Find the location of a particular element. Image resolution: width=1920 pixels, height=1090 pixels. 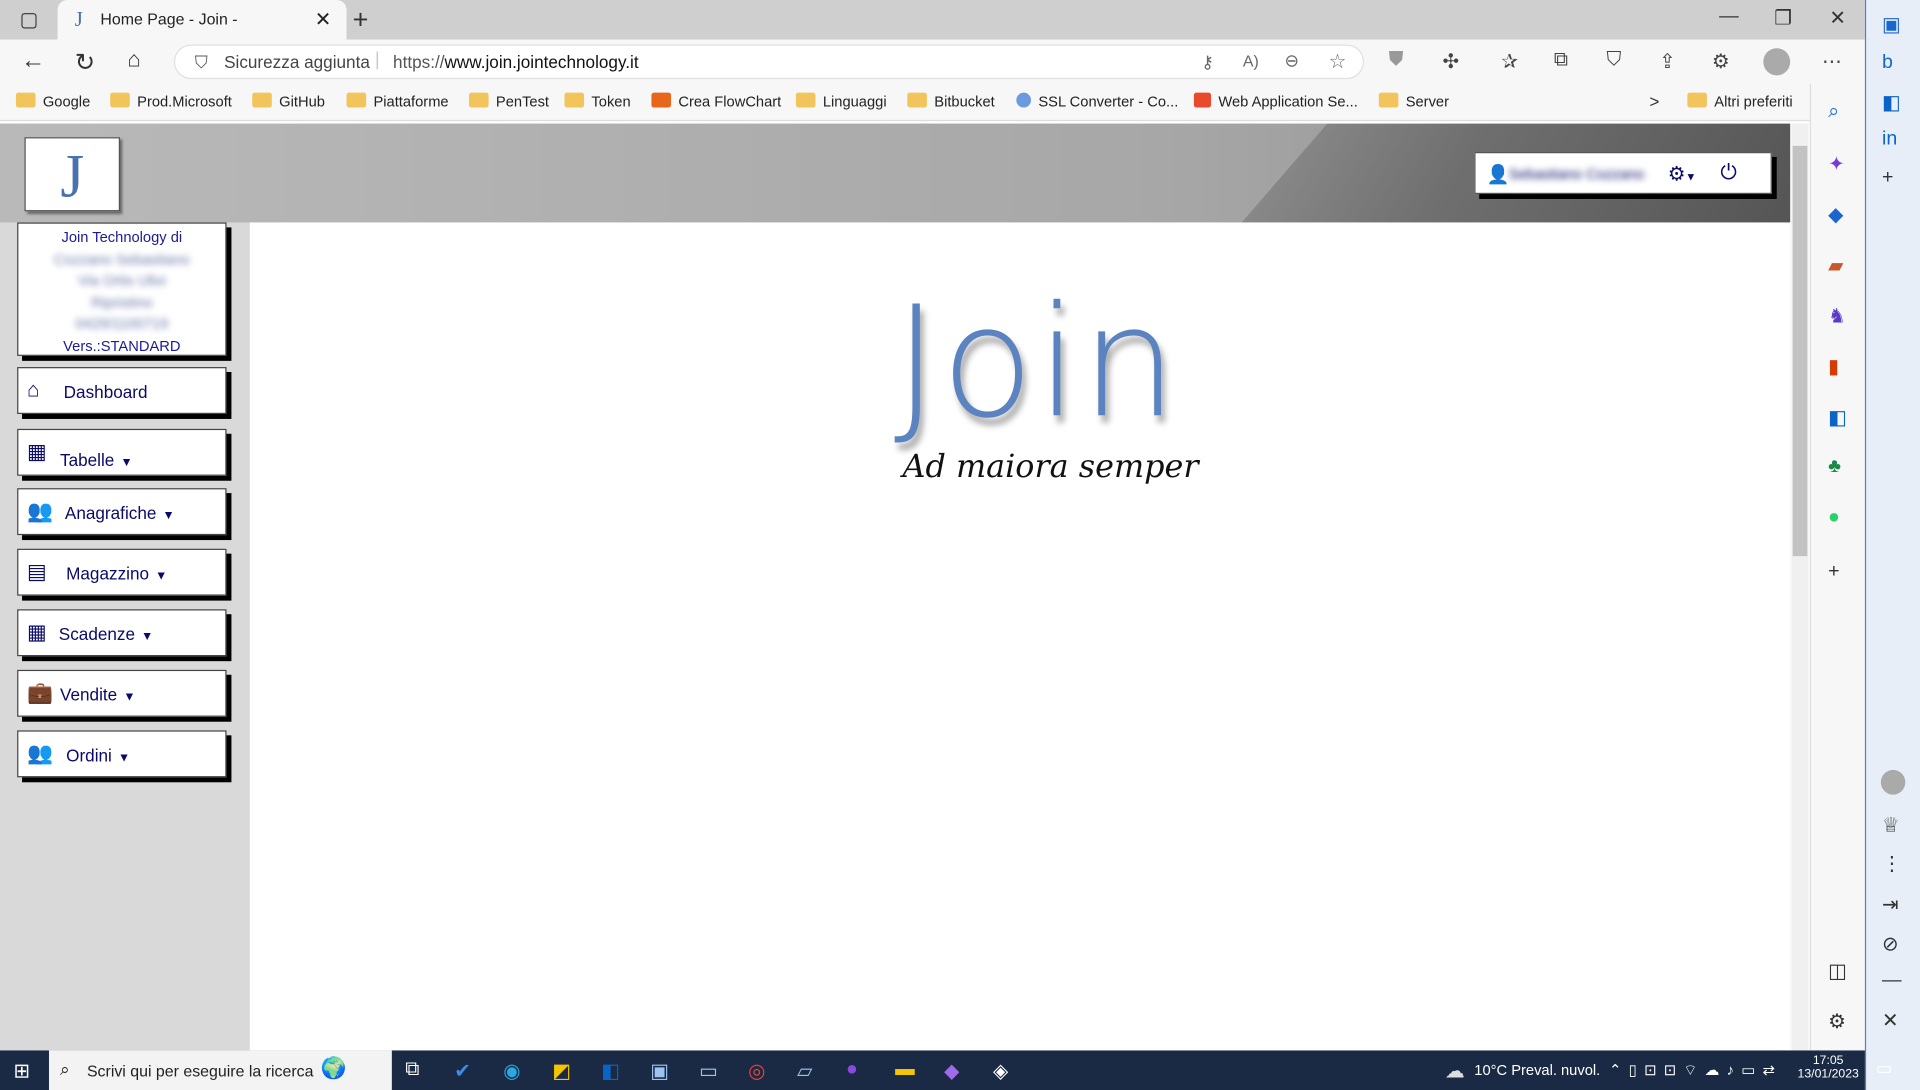

settings-gear-icon: ⚙▼ is located at coordinates (1682, 174).